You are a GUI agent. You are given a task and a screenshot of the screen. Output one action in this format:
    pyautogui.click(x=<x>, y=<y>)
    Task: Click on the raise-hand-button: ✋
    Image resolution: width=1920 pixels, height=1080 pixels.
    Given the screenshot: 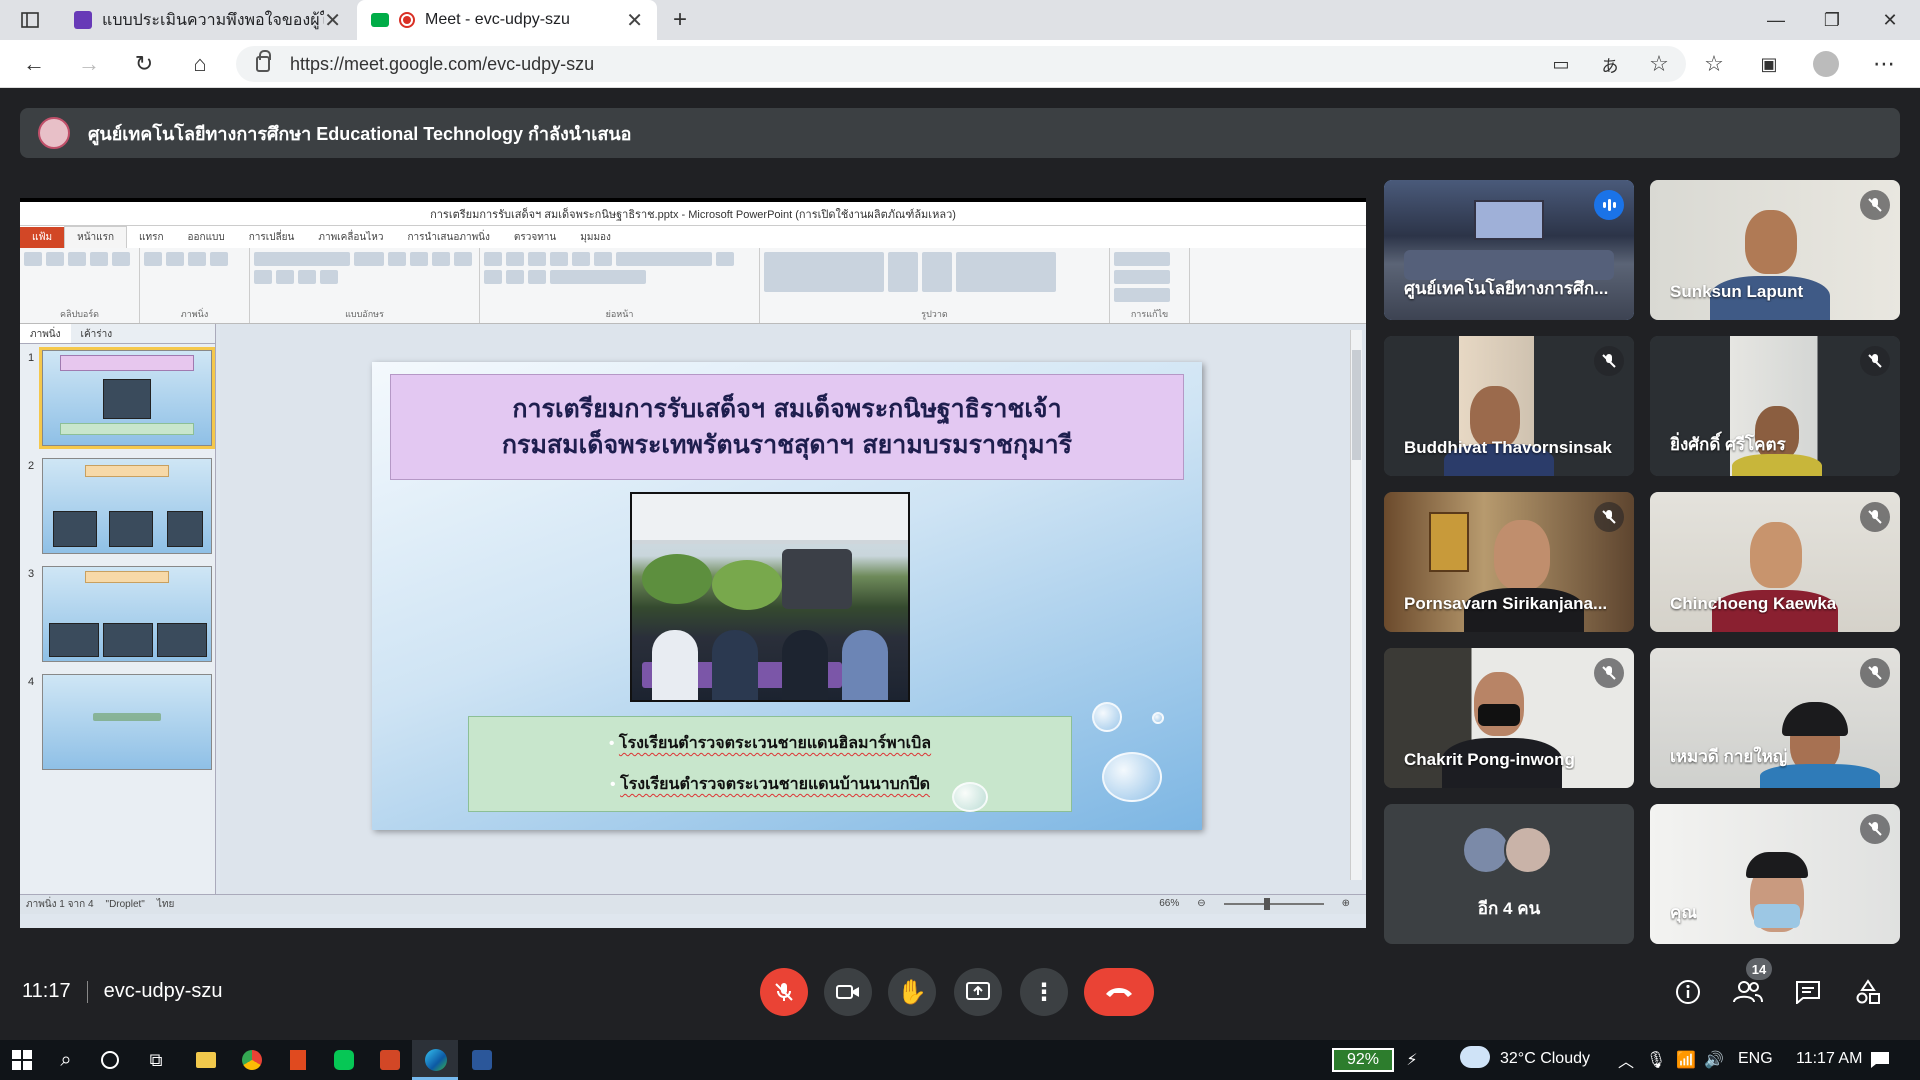 What is the action you would take?
    pyautogui.click(x=912, y=992)
    